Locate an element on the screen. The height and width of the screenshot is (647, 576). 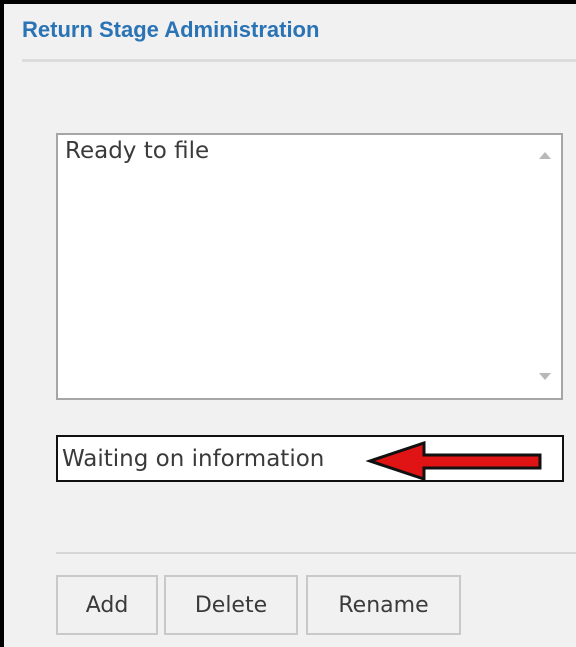
buttons-divider is located at coordinates (316, 553).